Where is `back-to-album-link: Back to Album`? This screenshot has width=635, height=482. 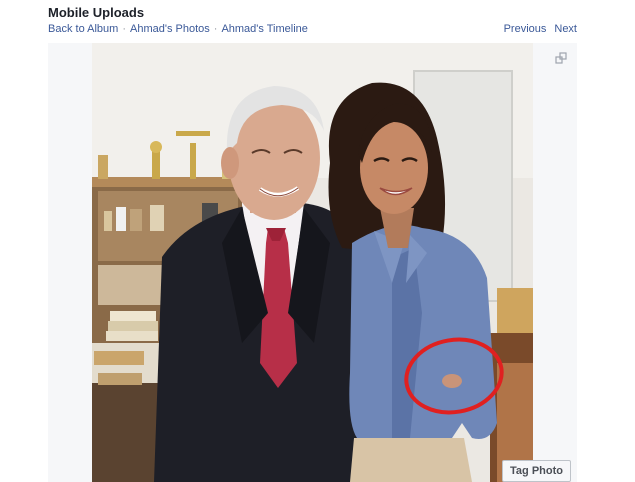 back-to-album-link: Back to Album is located at coordinates (83, 29).